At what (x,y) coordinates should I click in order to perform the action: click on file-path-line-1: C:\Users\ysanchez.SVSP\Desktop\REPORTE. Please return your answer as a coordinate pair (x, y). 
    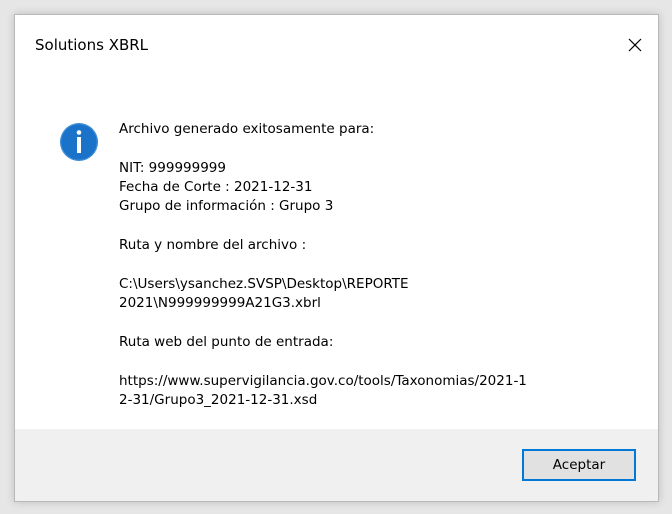
    Looking at the image, I should click on (264, 284).